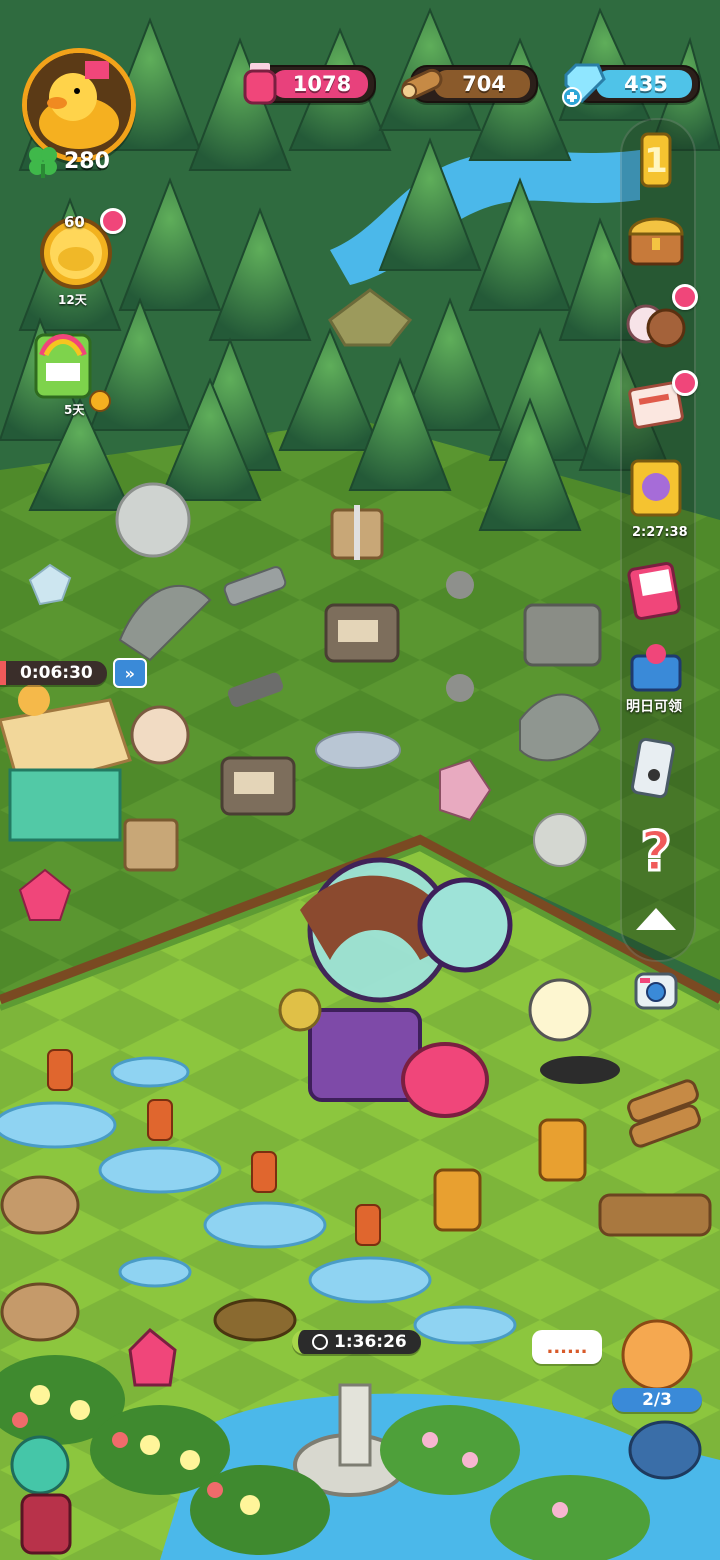  Describe the element at coordinates (79, 105) in the screenshot. I see `duck-avatar-icon` at that location.